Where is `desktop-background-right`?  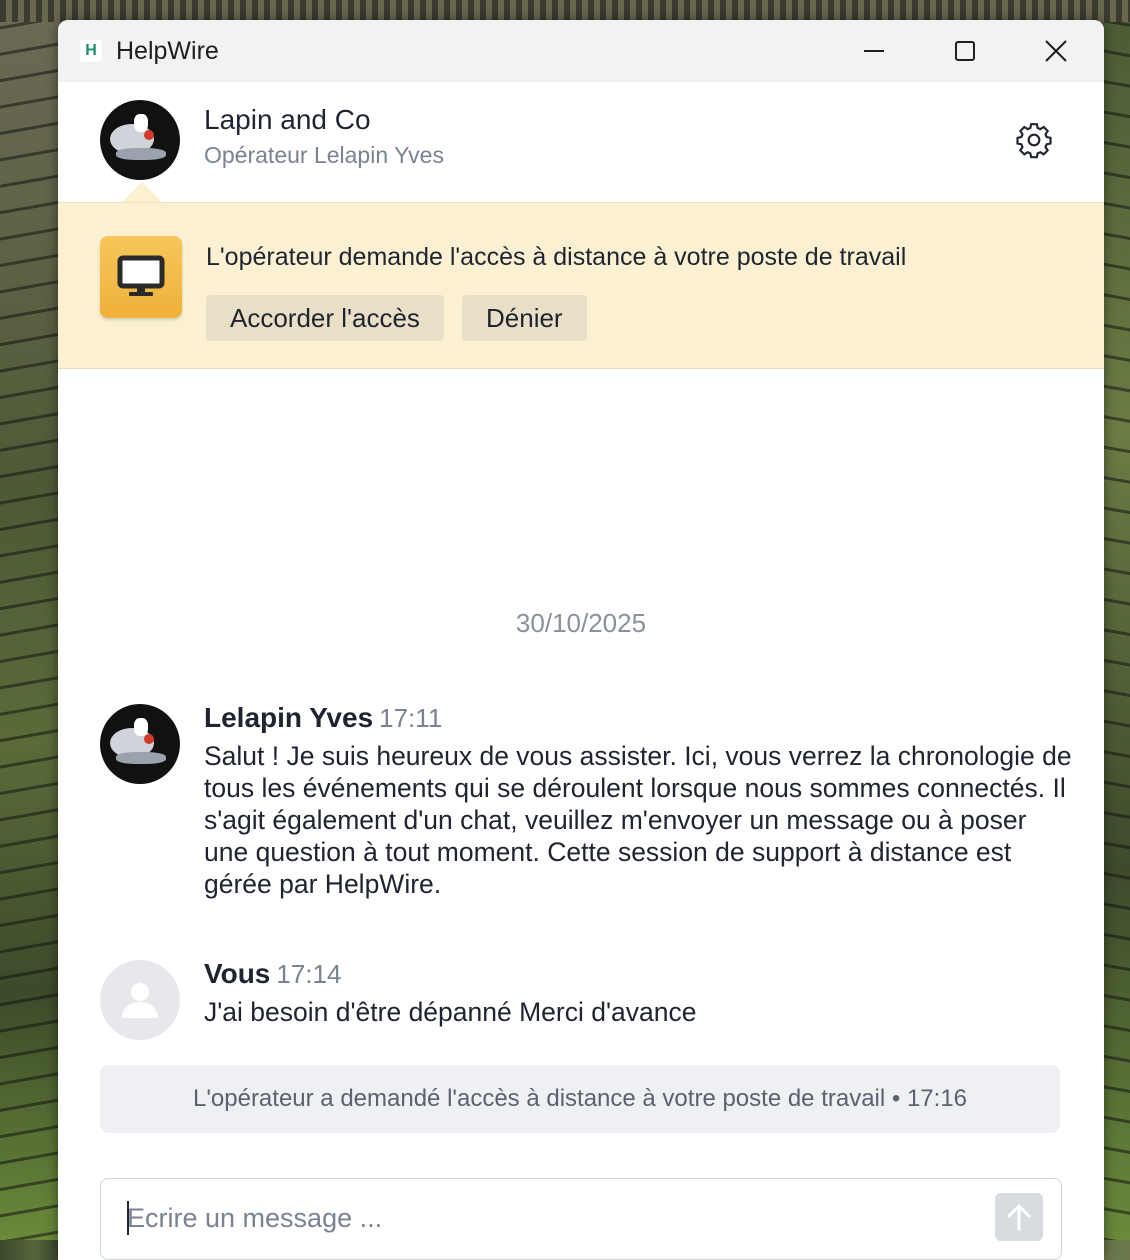
desktop-background-right is located at coordinates (1115, 620).